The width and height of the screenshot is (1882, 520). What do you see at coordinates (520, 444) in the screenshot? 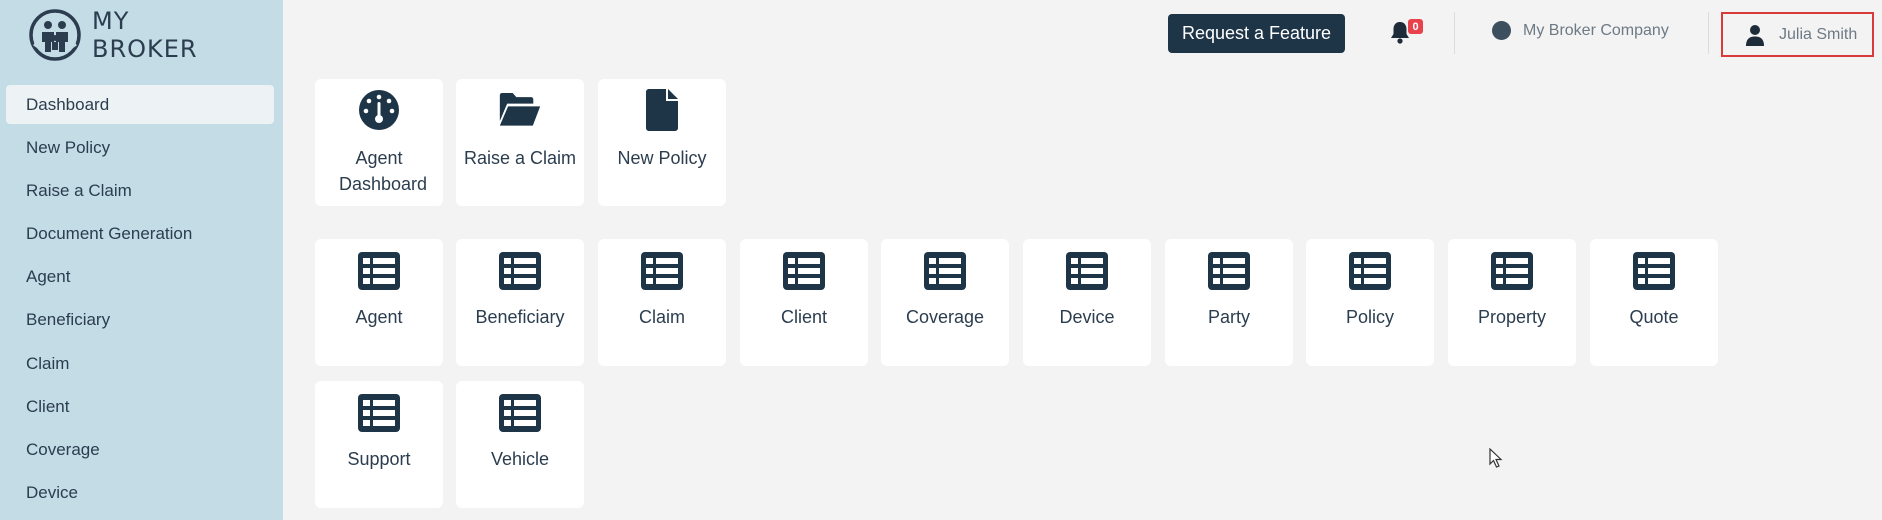
I see `tile-vehicle: Vehicle` at bounding box center [520, 444].